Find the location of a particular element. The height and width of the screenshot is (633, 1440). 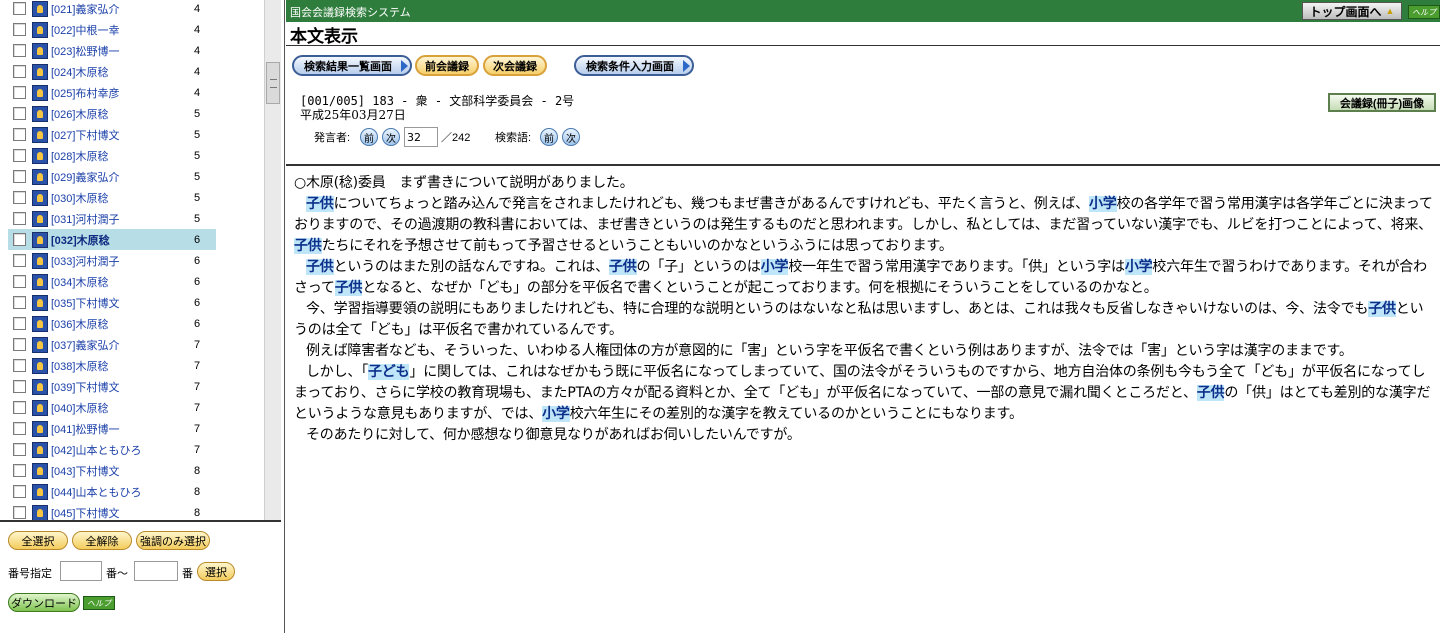

speaker-name-link: [041]松野博一 is located at coordinates (122, 429).